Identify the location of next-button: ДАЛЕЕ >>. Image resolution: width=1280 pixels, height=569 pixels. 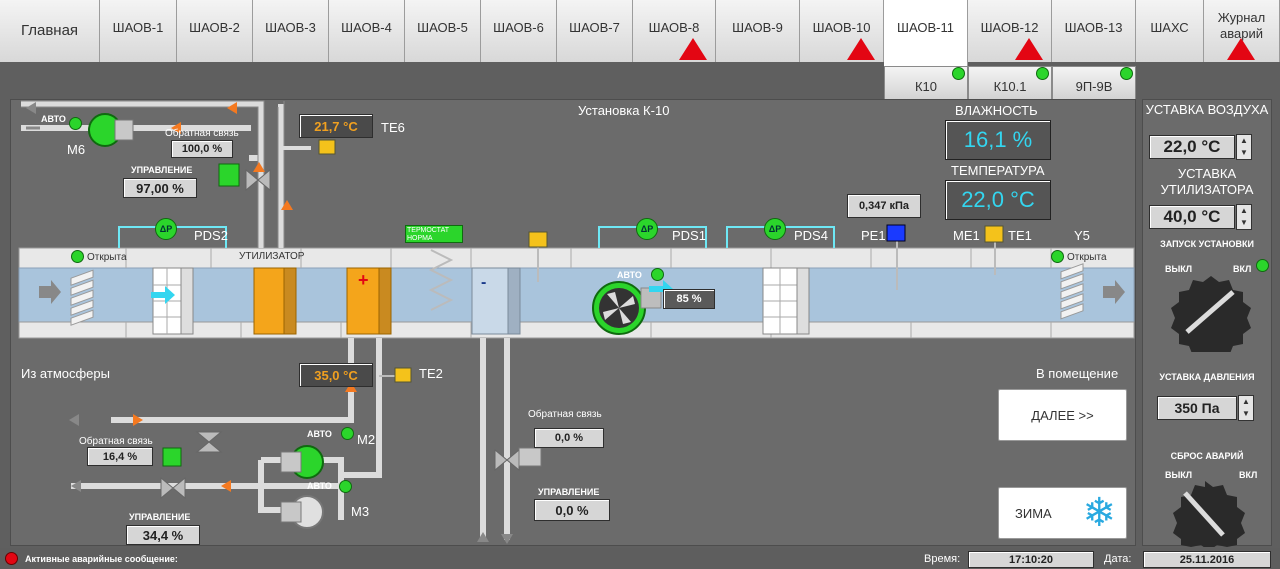
(1062, 415).